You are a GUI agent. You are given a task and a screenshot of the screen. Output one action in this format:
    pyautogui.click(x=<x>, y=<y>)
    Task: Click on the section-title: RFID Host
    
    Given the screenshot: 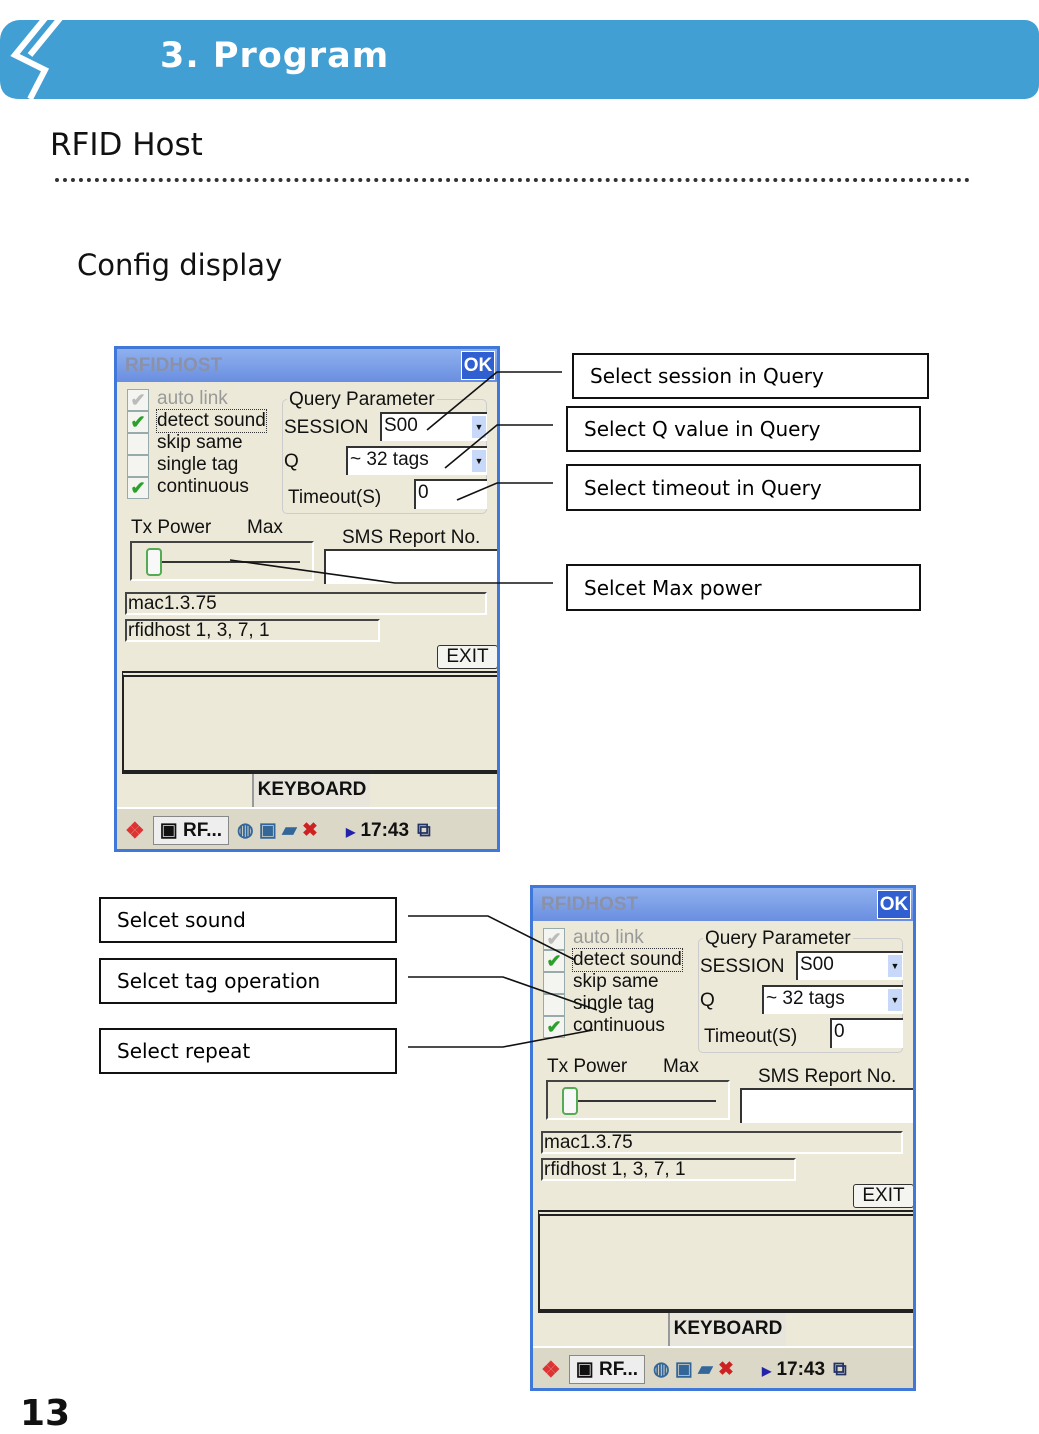 What is the action you would take?
    pyautogui.click(x=126, y=145)
    